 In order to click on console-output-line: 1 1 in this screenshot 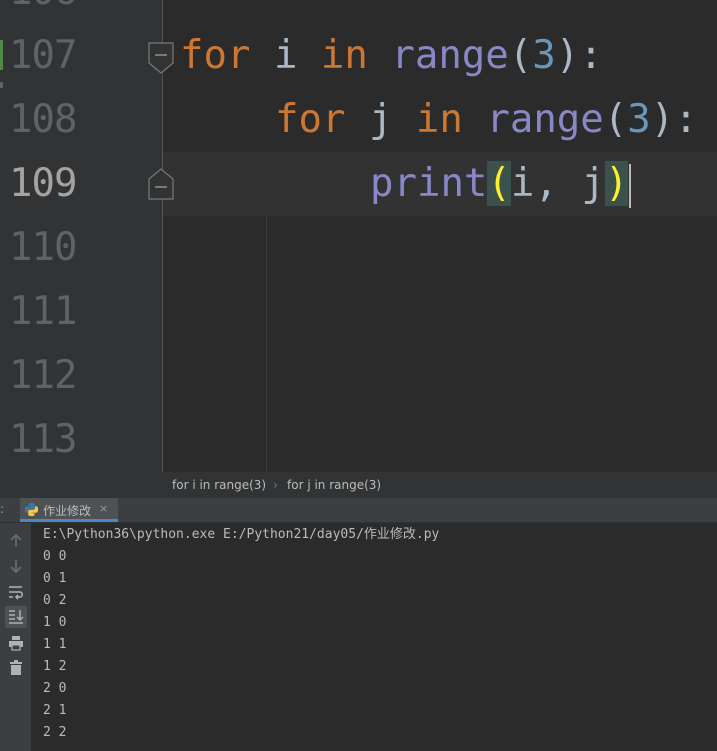, I will do `click(55, 644)`.